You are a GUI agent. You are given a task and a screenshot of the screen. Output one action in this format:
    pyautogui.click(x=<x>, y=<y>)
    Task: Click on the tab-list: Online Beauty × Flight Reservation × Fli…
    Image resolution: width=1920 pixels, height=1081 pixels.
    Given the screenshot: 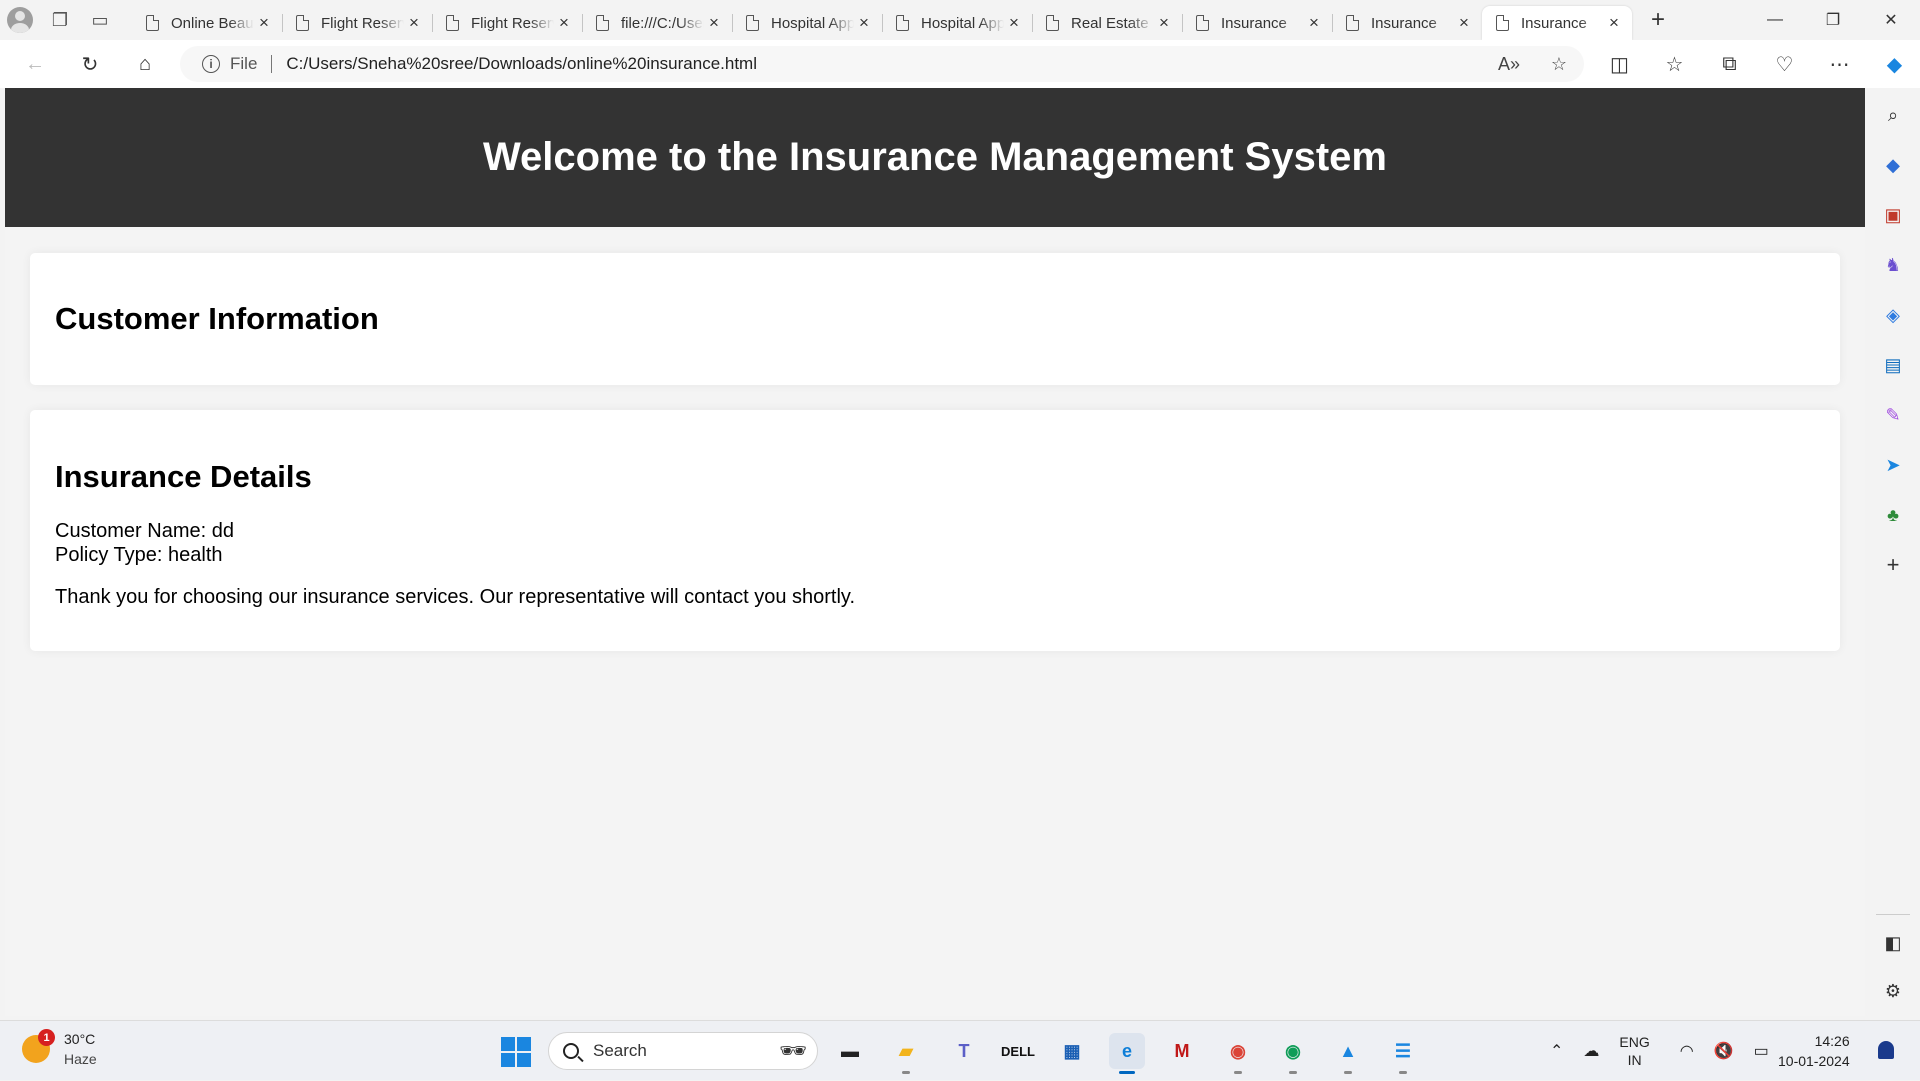 What is the action you would take?
    pyautogui.click(x=882, y=20)
    